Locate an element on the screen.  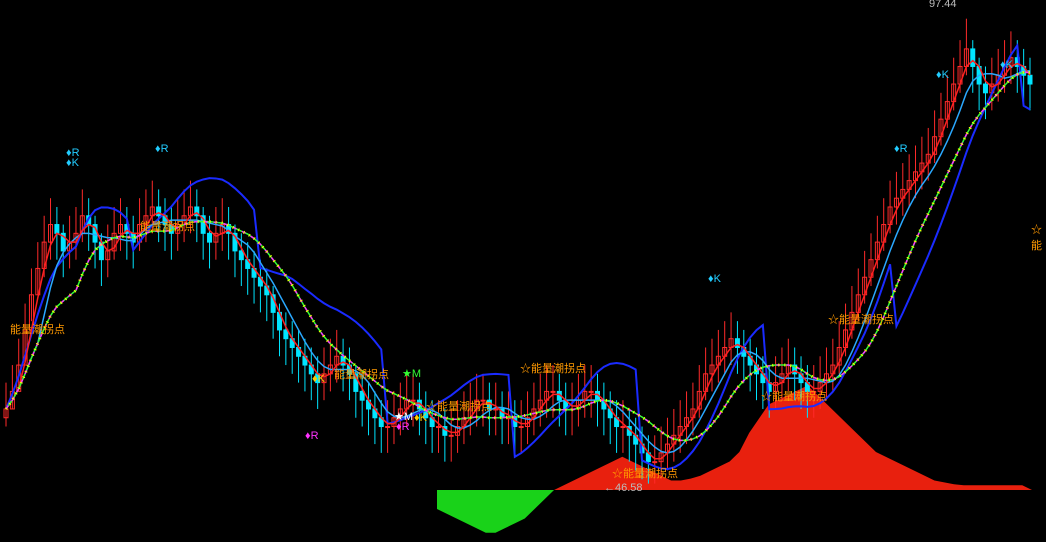
energy-label-7: ☆能量潮拐点 is located at coordinates (794, 397).